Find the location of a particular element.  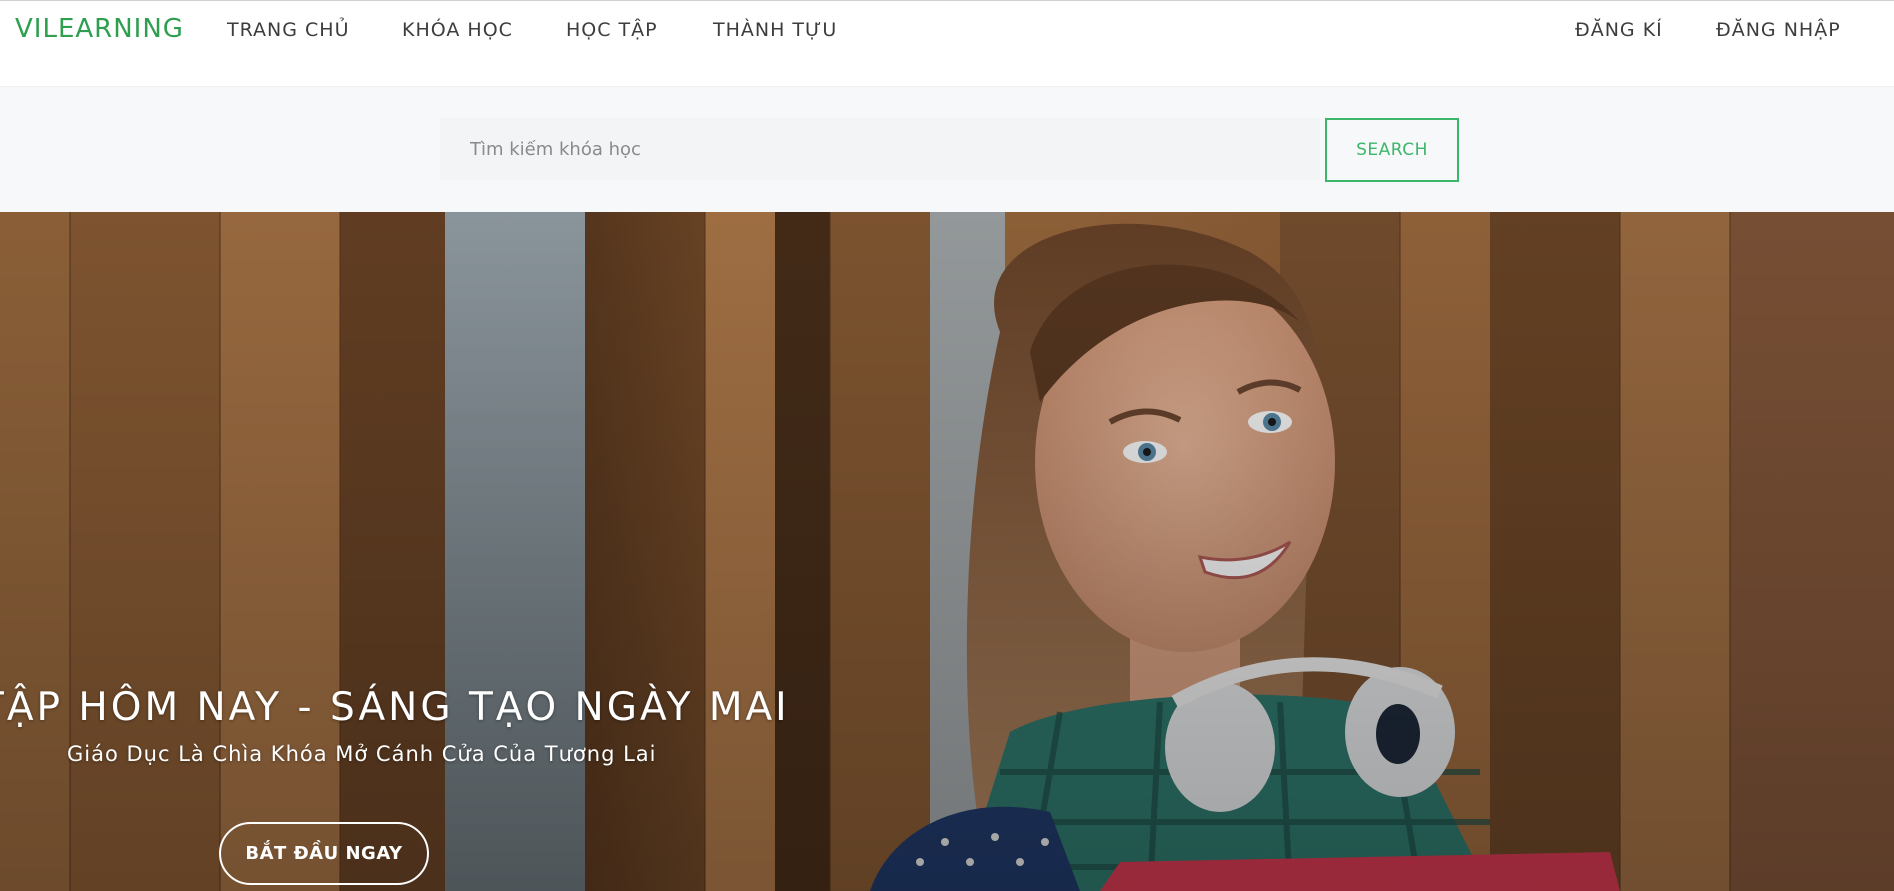

search-input is located at coordinates (880, 149).